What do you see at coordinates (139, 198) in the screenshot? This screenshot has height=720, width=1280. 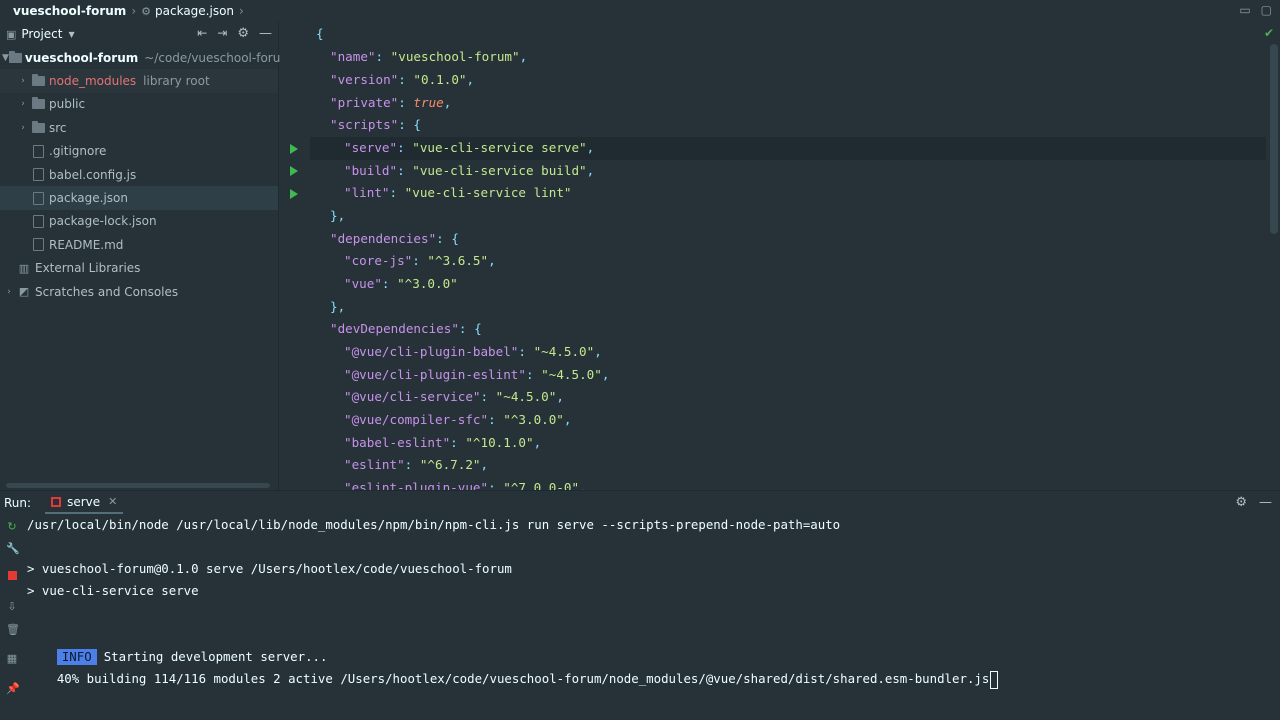 I see `tree-item-package-json: package.json` at bounding box center [139, 198].